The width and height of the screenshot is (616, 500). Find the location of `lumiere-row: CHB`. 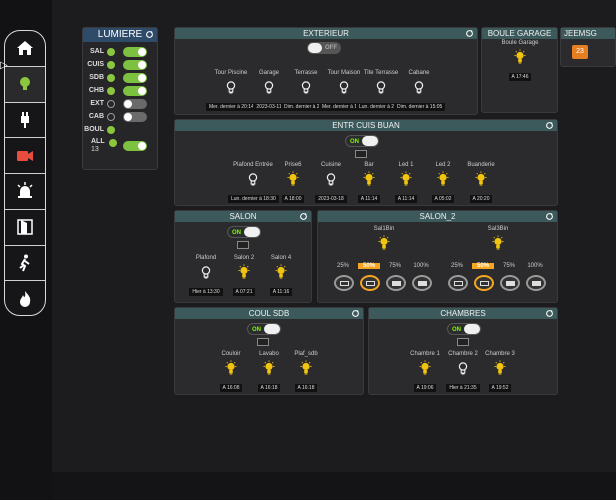

lumiere-row: CHB is located at coordinates (120, 90).